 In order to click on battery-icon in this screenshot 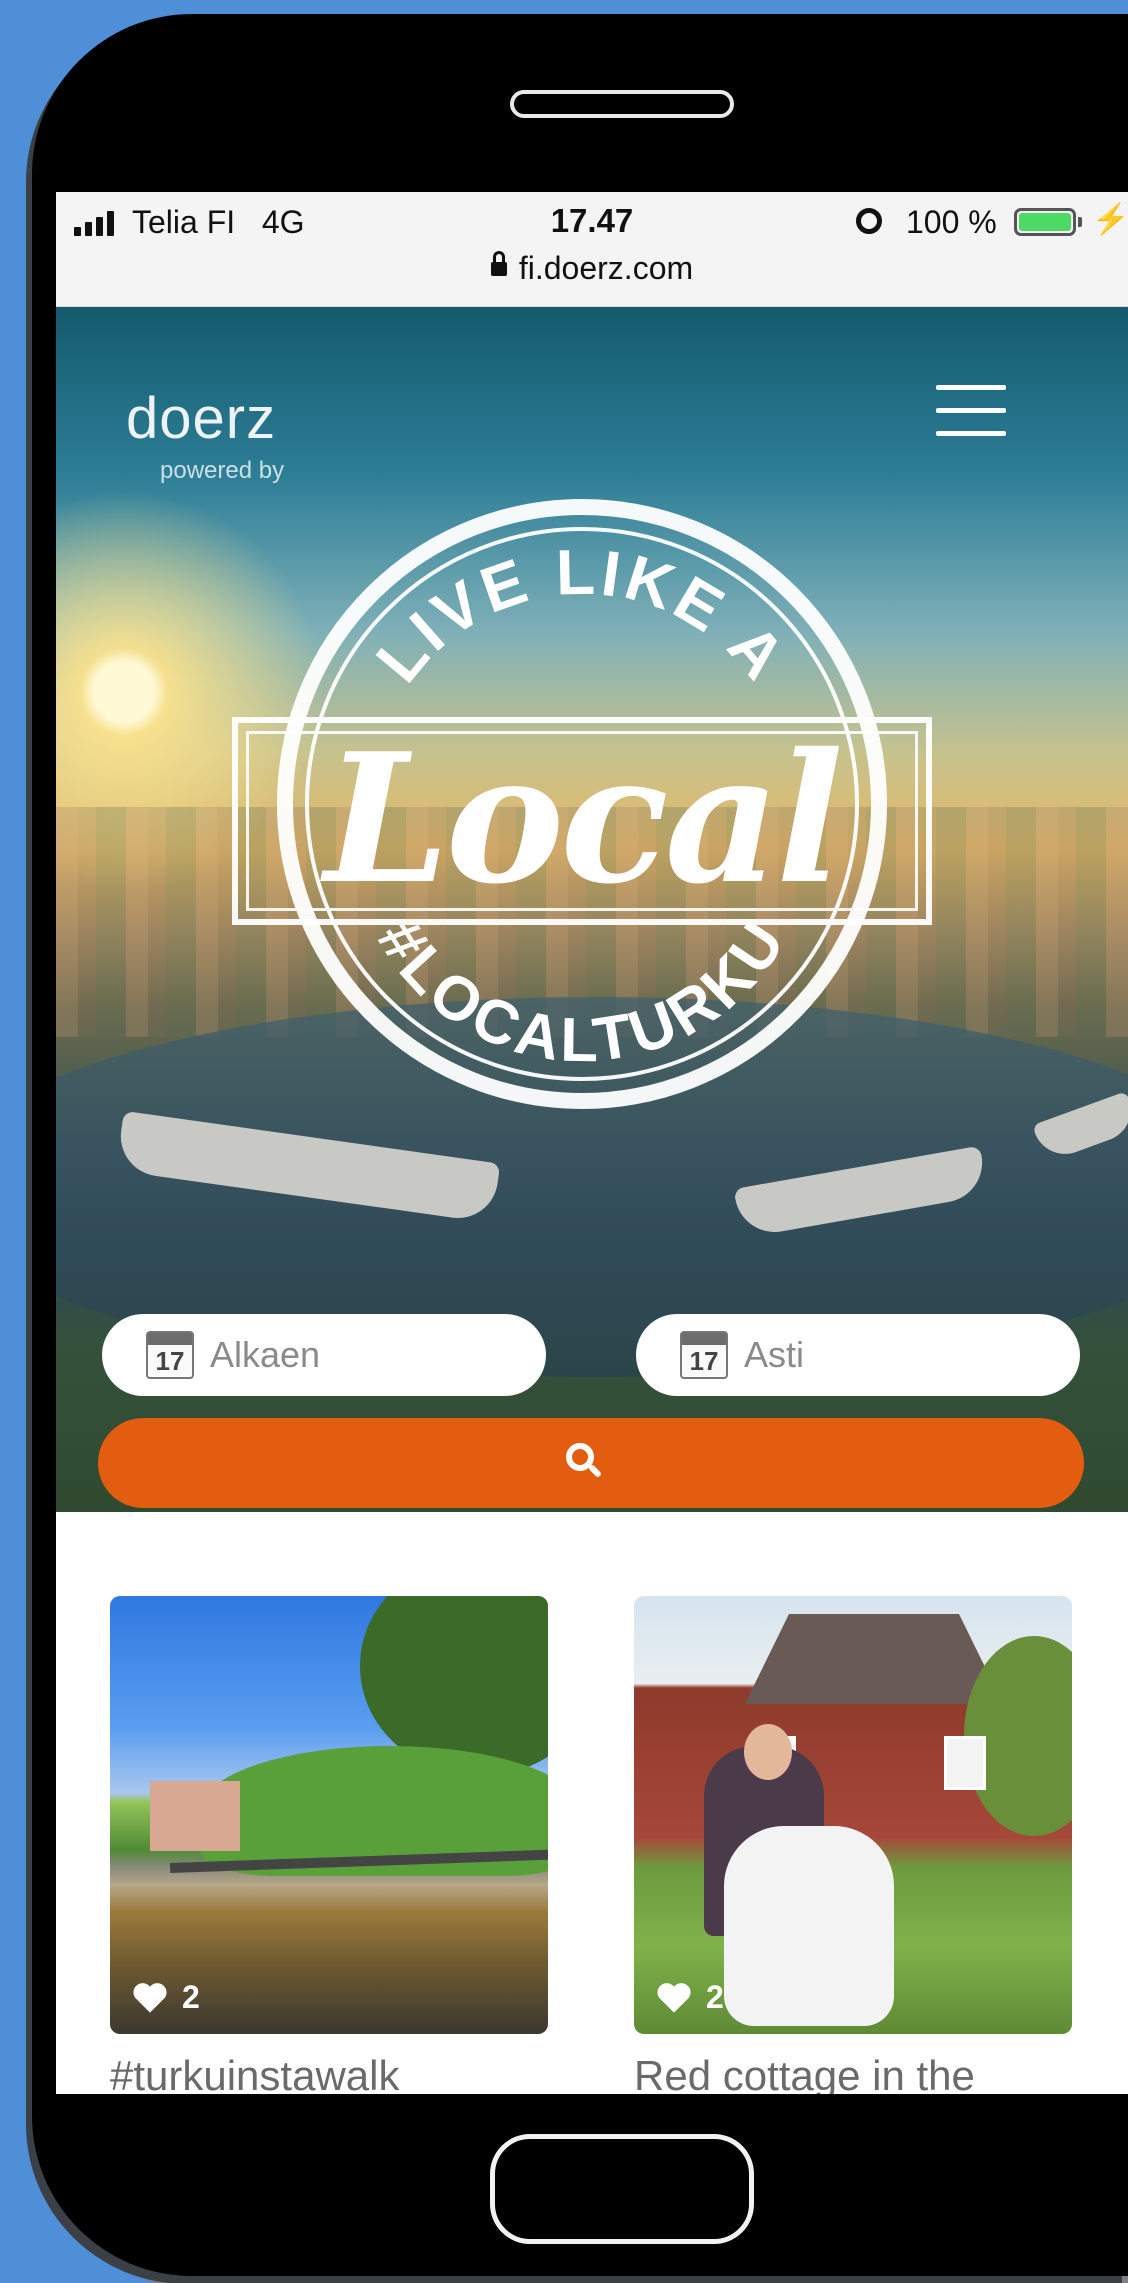, I will do `click(1045, 222)`.